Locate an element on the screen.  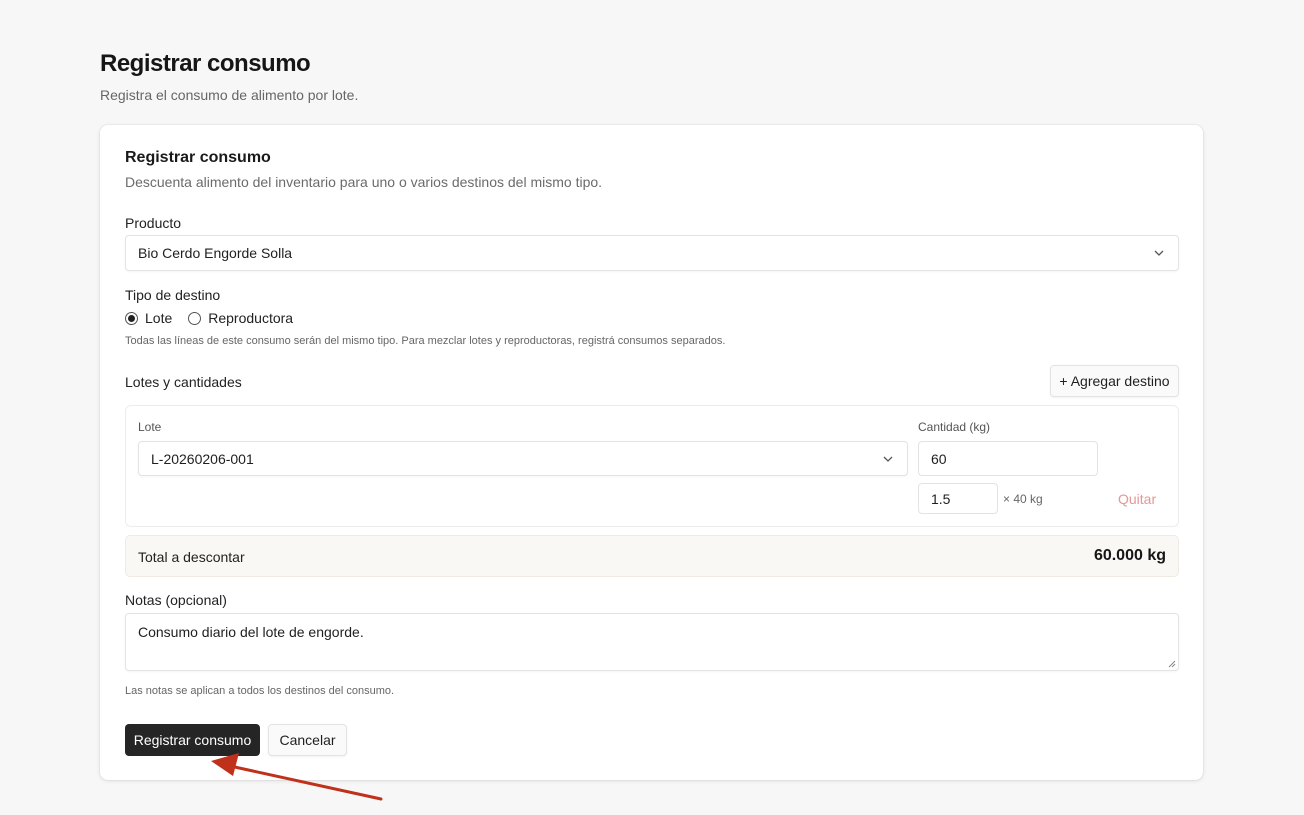
remove-line-link: Quitar is located at coordinates (1137, 499).